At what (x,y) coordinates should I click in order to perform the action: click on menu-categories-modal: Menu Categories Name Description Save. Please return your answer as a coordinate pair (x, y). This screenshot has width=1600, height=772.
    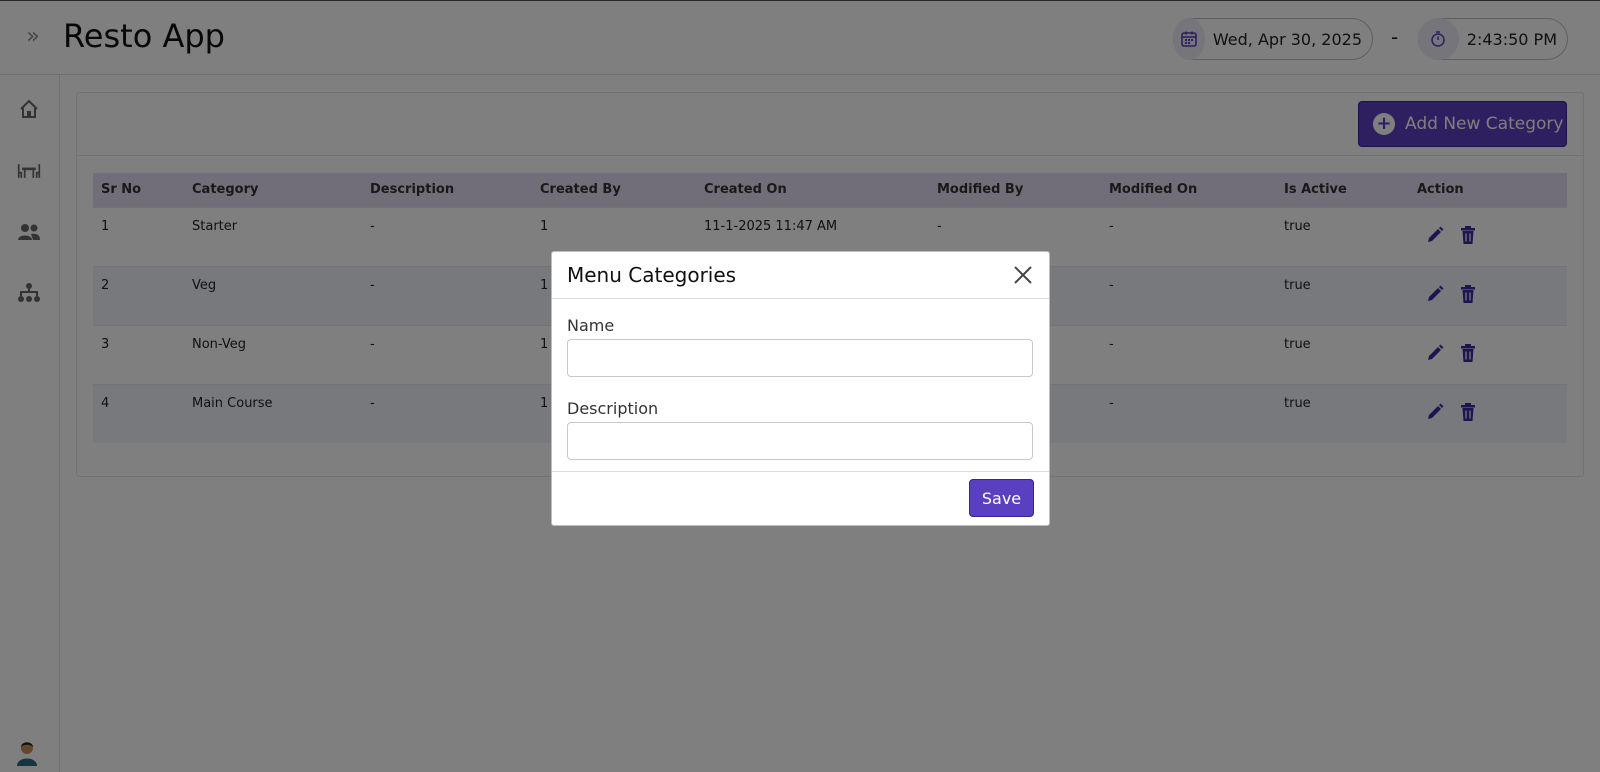
    Looking at the image, I should click on (800, 388).